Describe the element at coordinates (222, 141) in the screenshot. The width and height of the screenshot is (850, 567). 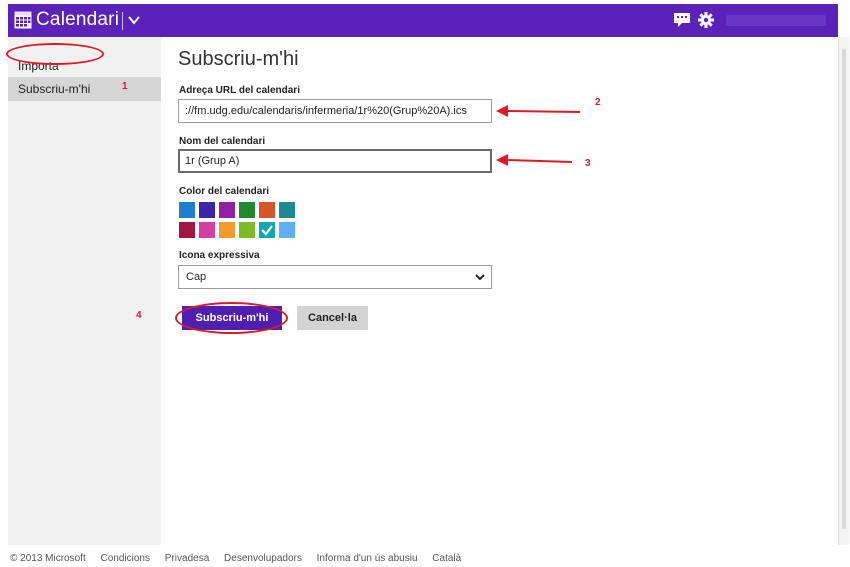
I see `calendar-name-label: Nom del calendari` at that location.